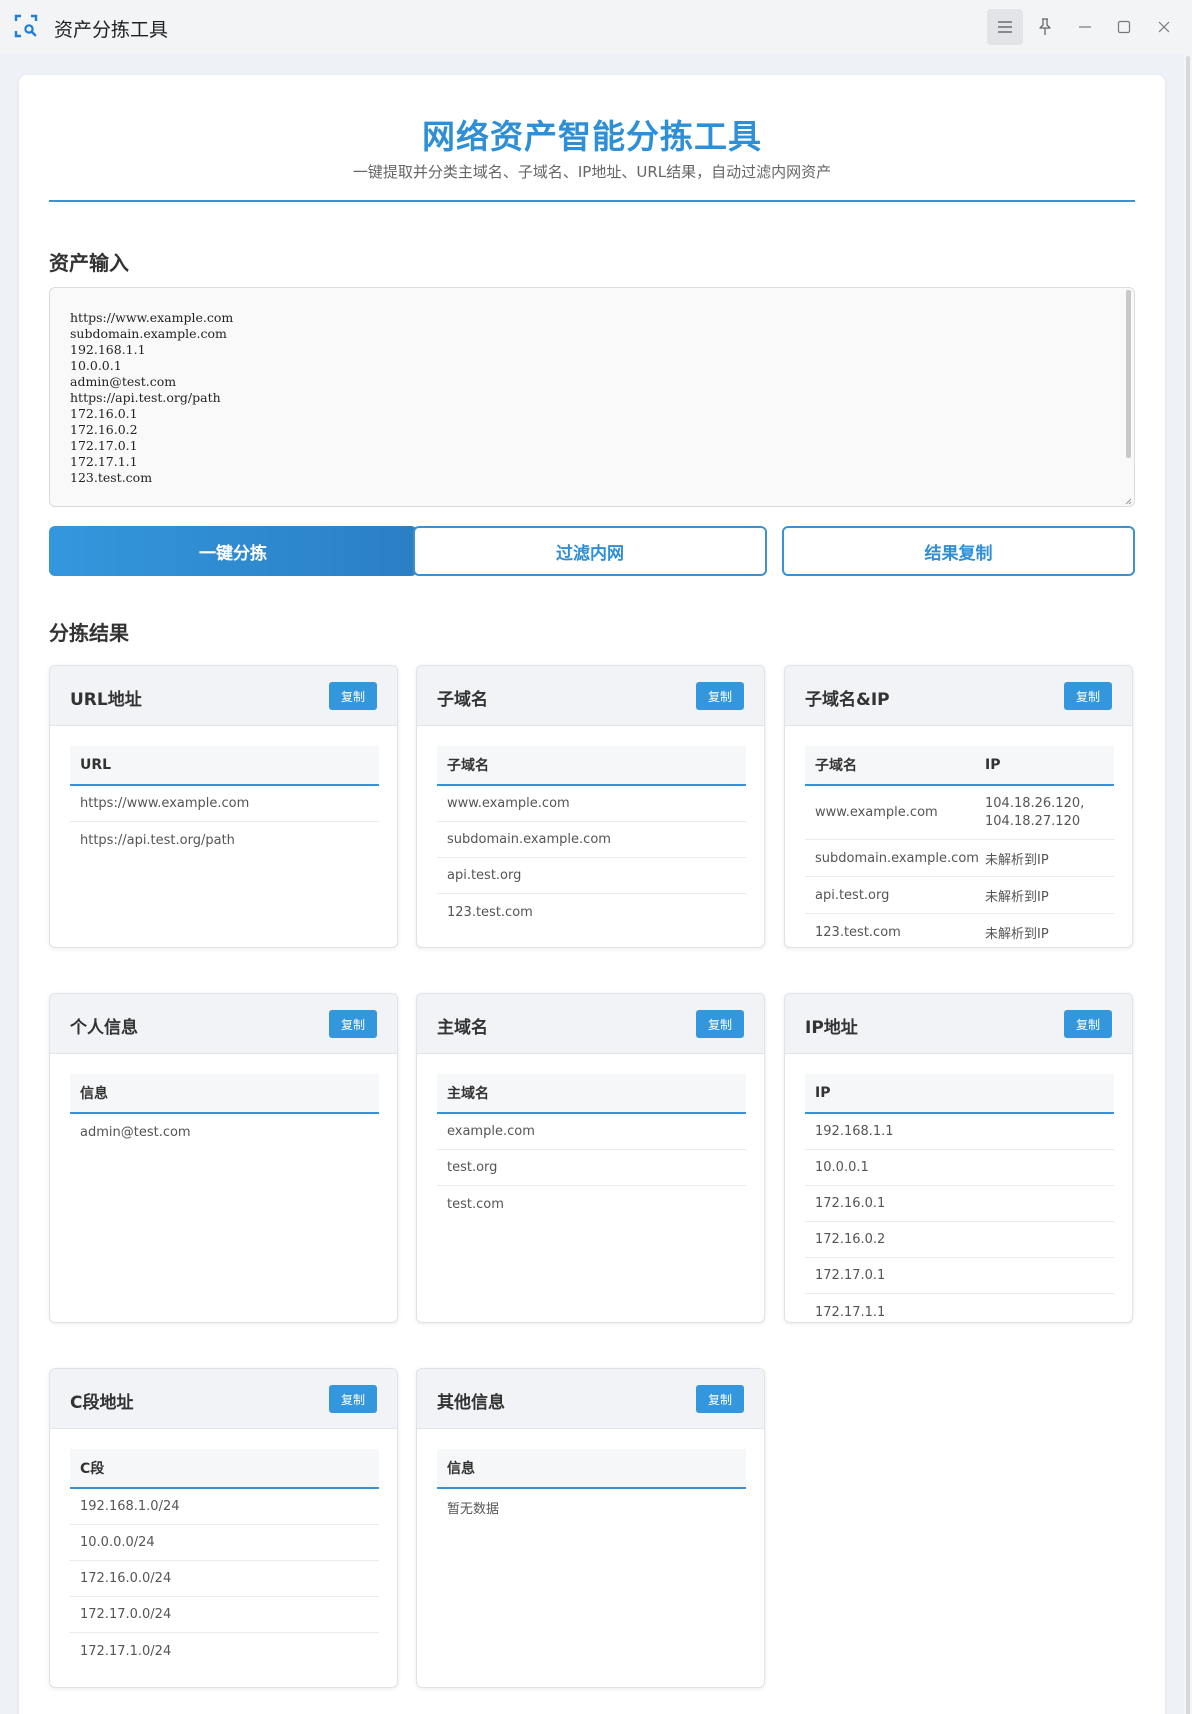  I want to click on table-row: admin@test.com, so click(224, 1132).